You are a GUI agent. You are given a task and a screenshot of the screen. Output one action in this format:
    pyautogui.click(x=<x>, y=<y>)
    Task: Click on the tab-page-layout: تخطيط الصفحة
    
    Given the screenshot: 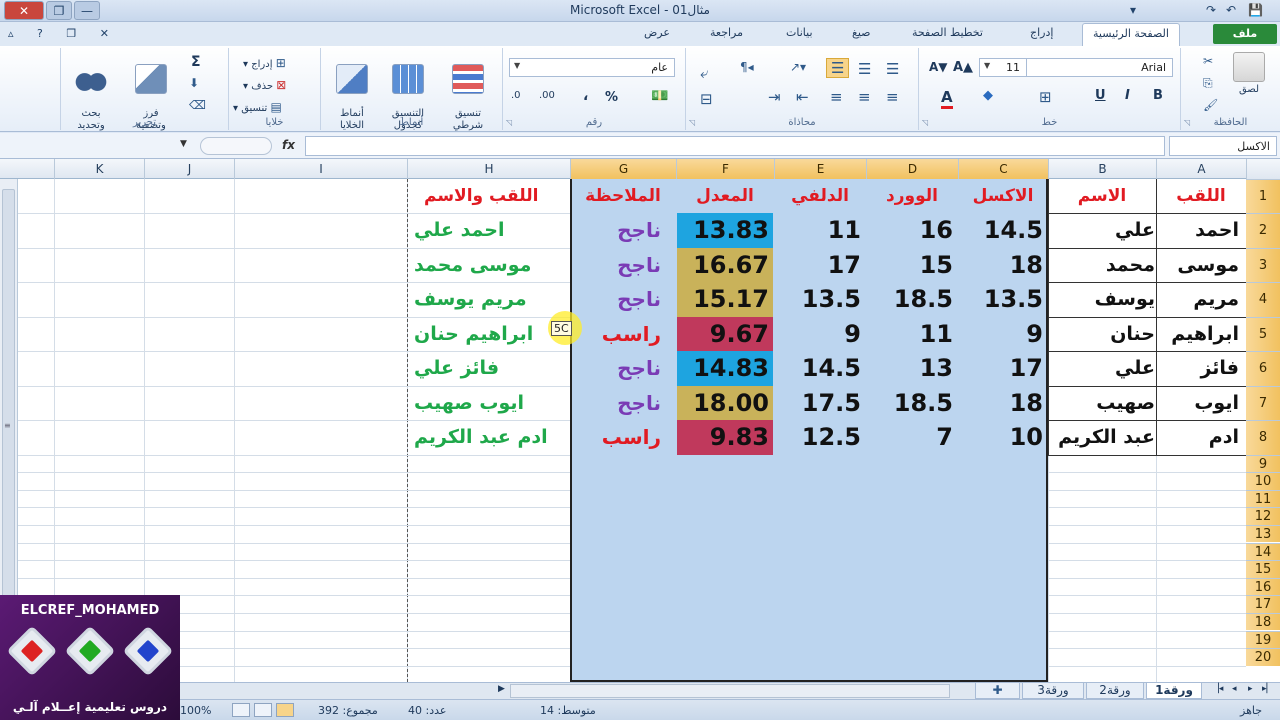 What is the action you would take?
    pyautogui.click(x=947, y=32)
    